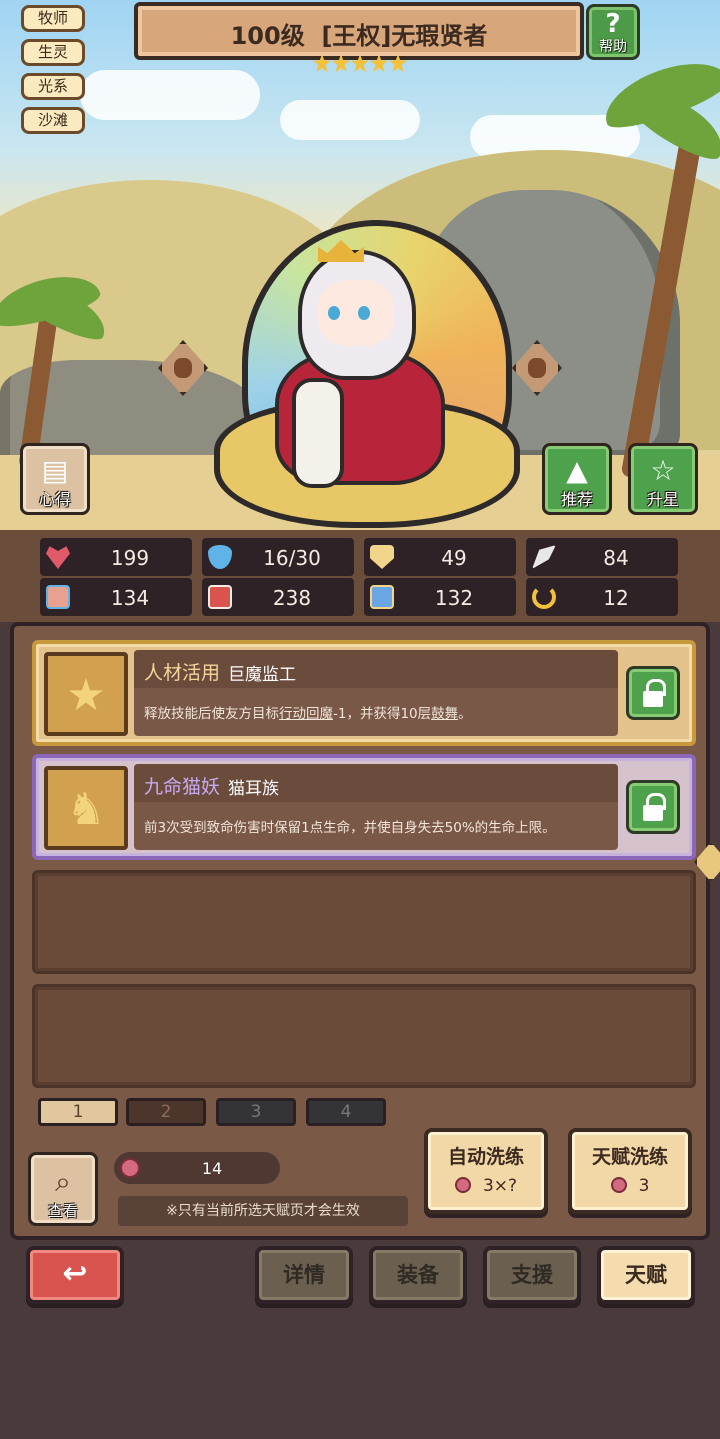 This screenshot has width=720, height=1439. I want to click on talent-icon: ♞, so click(86, 808).